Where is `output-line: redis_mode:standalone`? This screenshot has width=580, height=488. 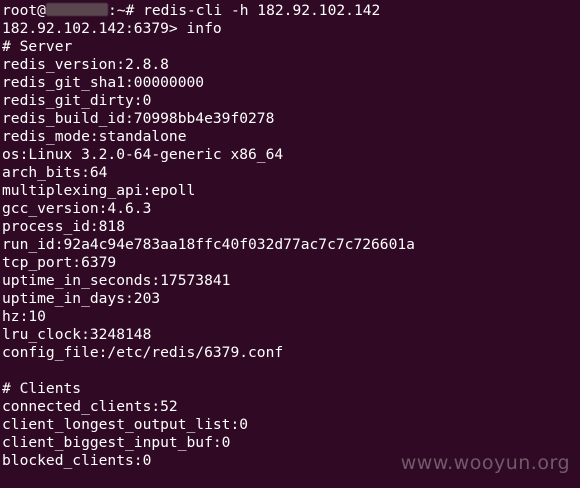 output-line: redis_mode:standalone is located at coordinates (94, 136).